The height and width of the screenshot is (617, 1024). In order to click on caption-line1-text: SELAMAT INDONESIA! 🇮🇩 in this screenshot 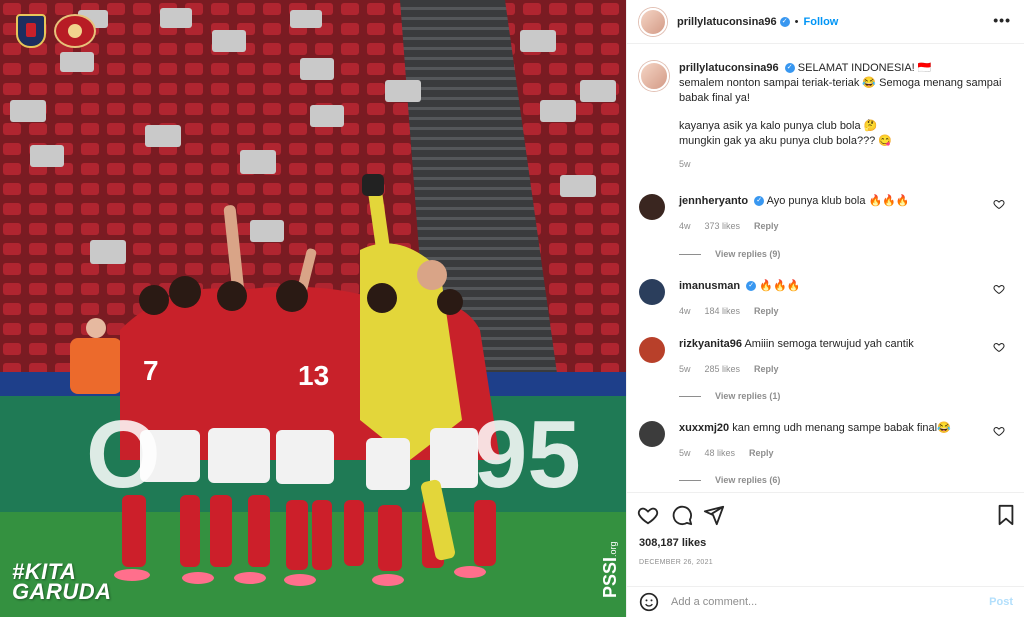, I will do `click(864, 68)`.